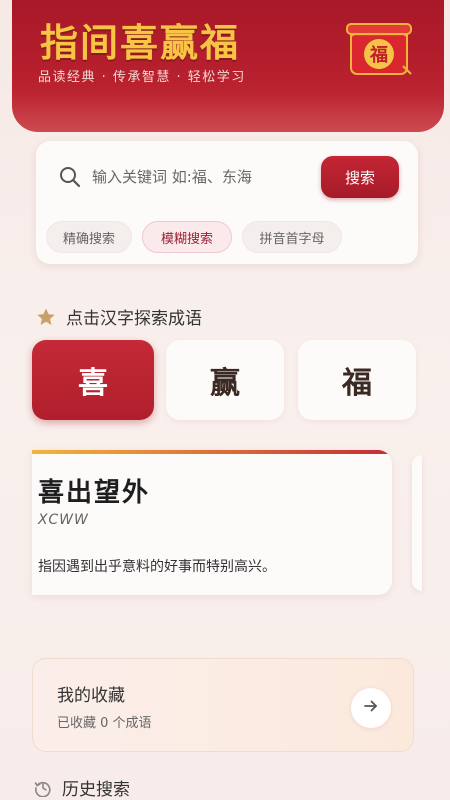  I want to click on favorites-open-button, so click(371, 708).